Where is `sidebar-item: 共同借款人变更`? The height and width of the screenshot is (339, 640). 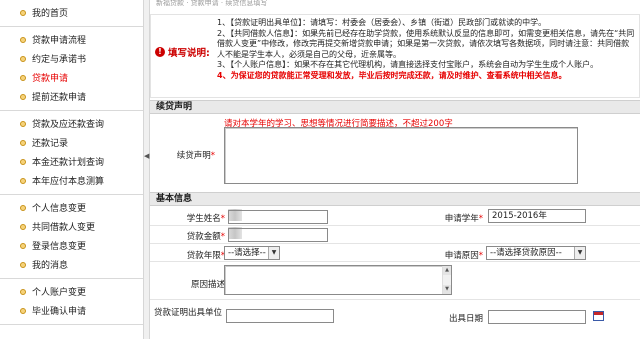
sidebar-item: 共同借款人变更 is located at coordinates (71, 226).